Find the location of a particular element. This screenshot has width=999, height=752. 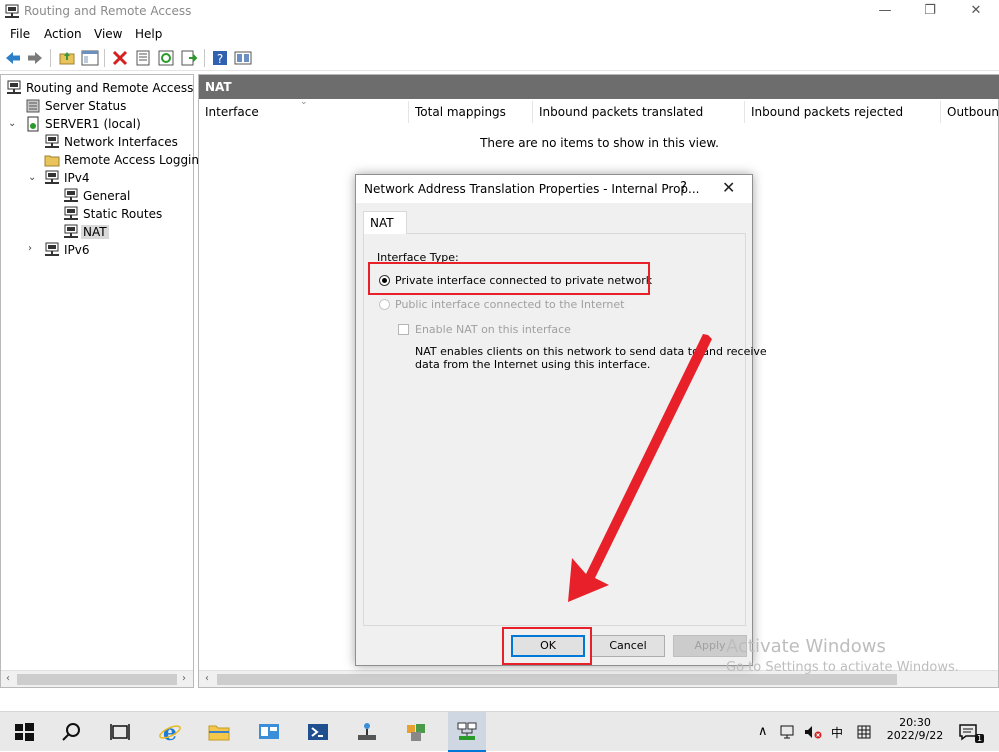

static-routes-icon is located at coordinates (71, 213).